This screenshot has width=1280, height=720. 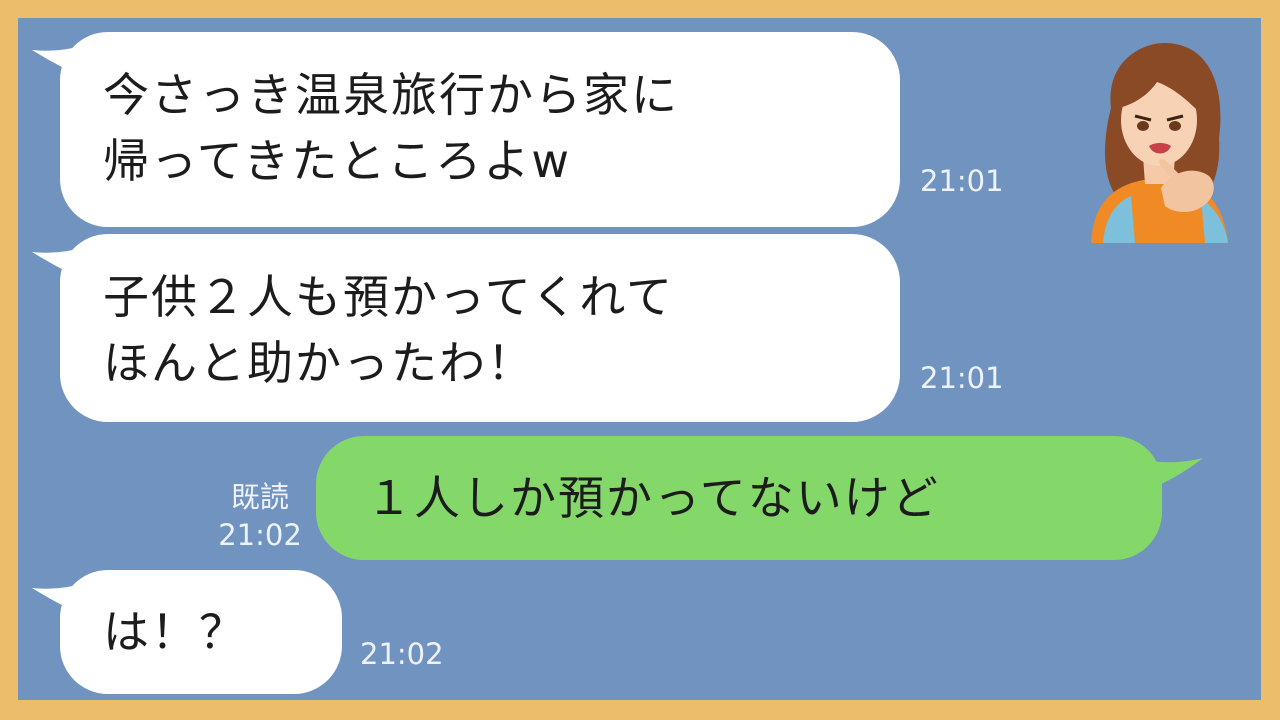 I want to click on message-line: ほんと助かったわ！, so click(x=319, y=363).